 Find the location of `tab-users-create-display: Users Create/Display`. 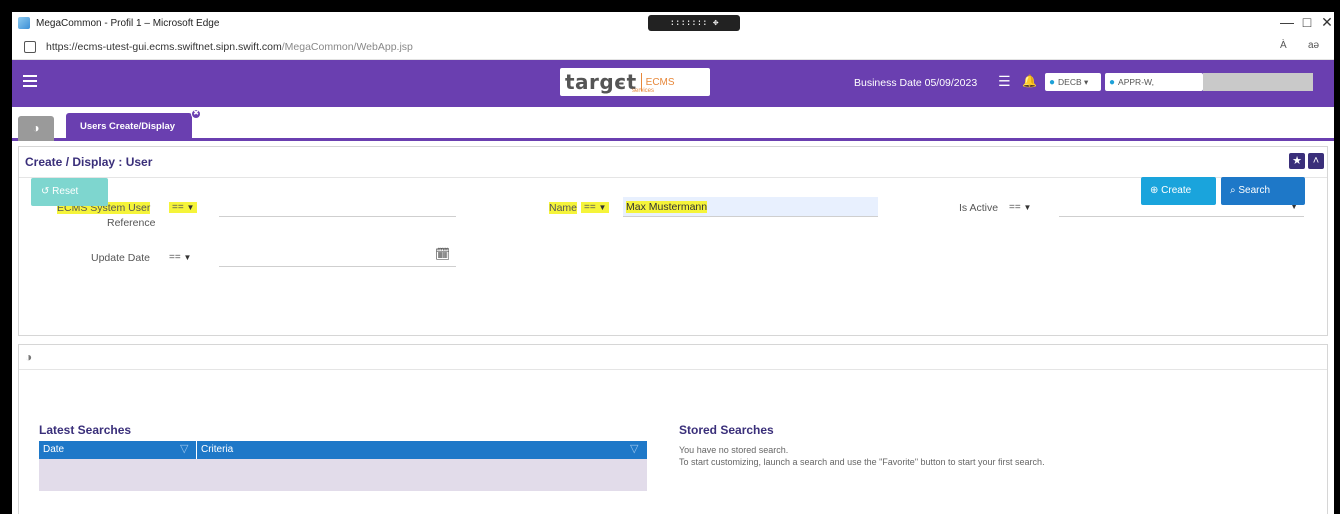

tab-users-create-display: Users Create/Display is located at coordinates (129, 127).